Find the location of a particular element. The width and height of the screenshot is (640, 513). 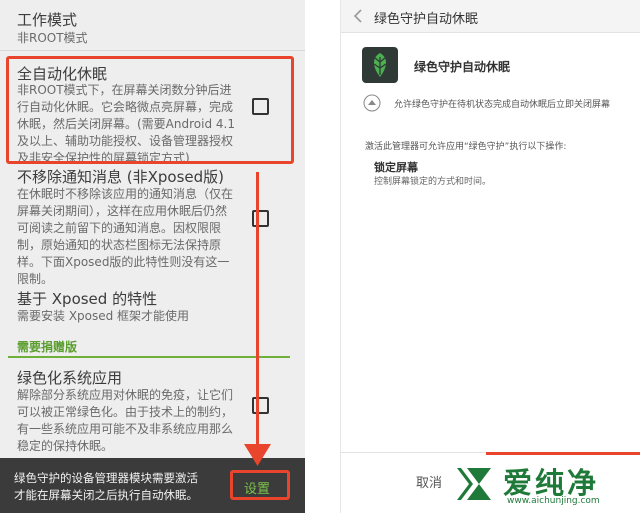

keep-notifications-title: 不移除通知消息 (非Xposed版) is located at coordinates (121, 177).